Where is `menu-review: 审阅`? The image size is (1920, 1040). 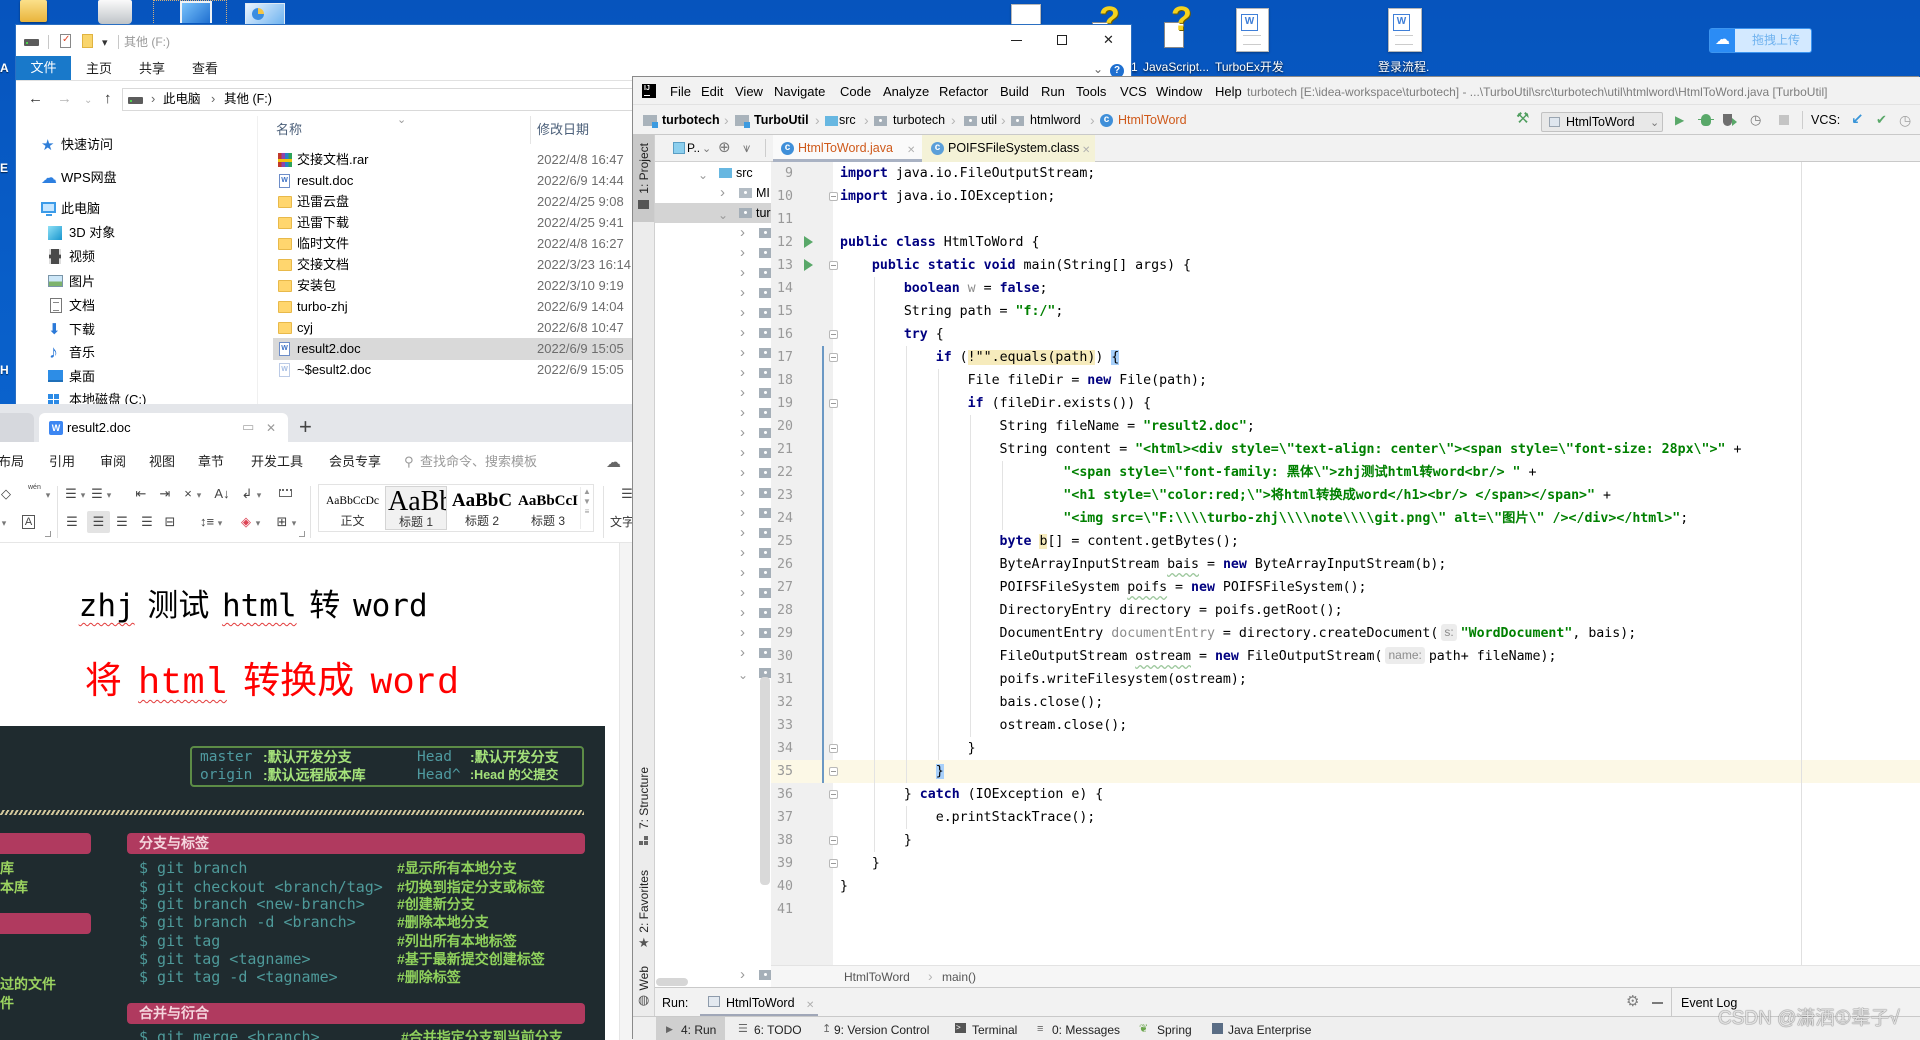 menu-review: 审阅 is located at coordinates (113, 462).